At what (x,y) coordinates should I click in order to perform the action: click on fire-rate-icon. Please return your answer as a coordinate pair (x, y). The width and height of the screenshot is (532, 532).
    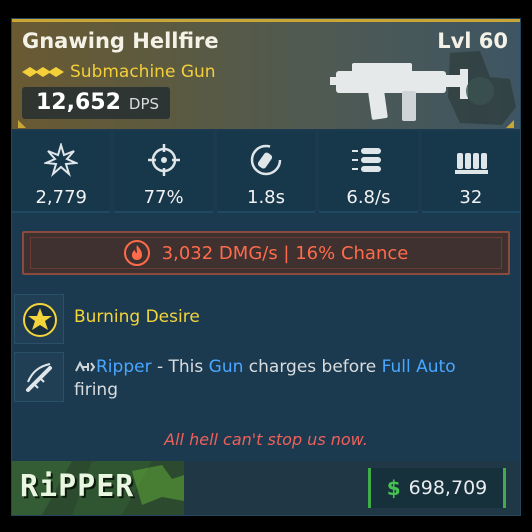
    Looking at the image, I should click on (367, 160).